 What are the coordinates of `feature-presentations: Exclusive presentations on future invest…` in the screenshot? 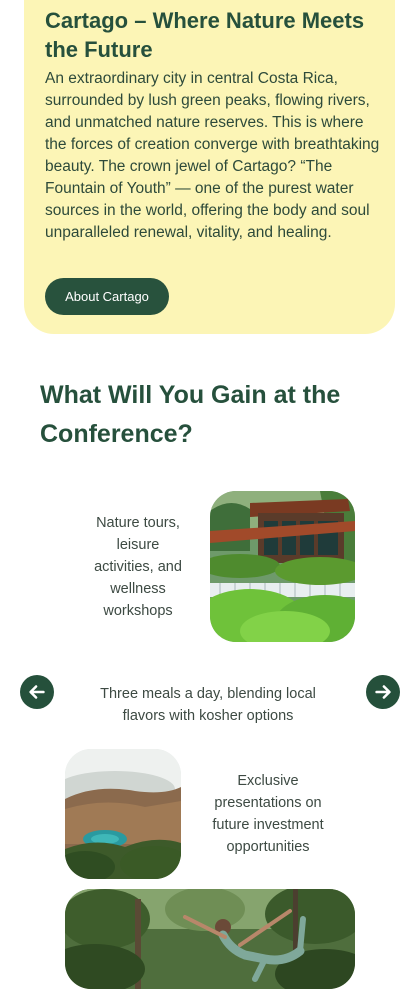 It's located at (268, 814).